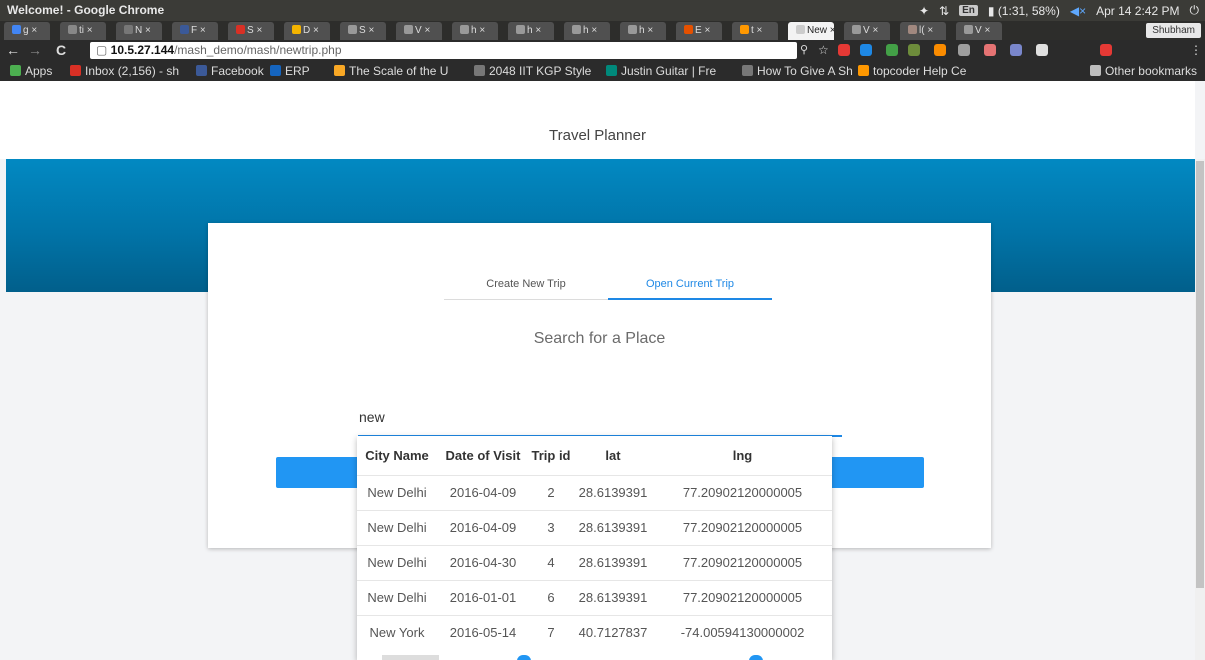 The width and height of the screenshot is (1205, 660). Describe the element at coordinates (1137, 11) in the screenshot. I see `clock: Apr 14 2:42 PM` at that location.